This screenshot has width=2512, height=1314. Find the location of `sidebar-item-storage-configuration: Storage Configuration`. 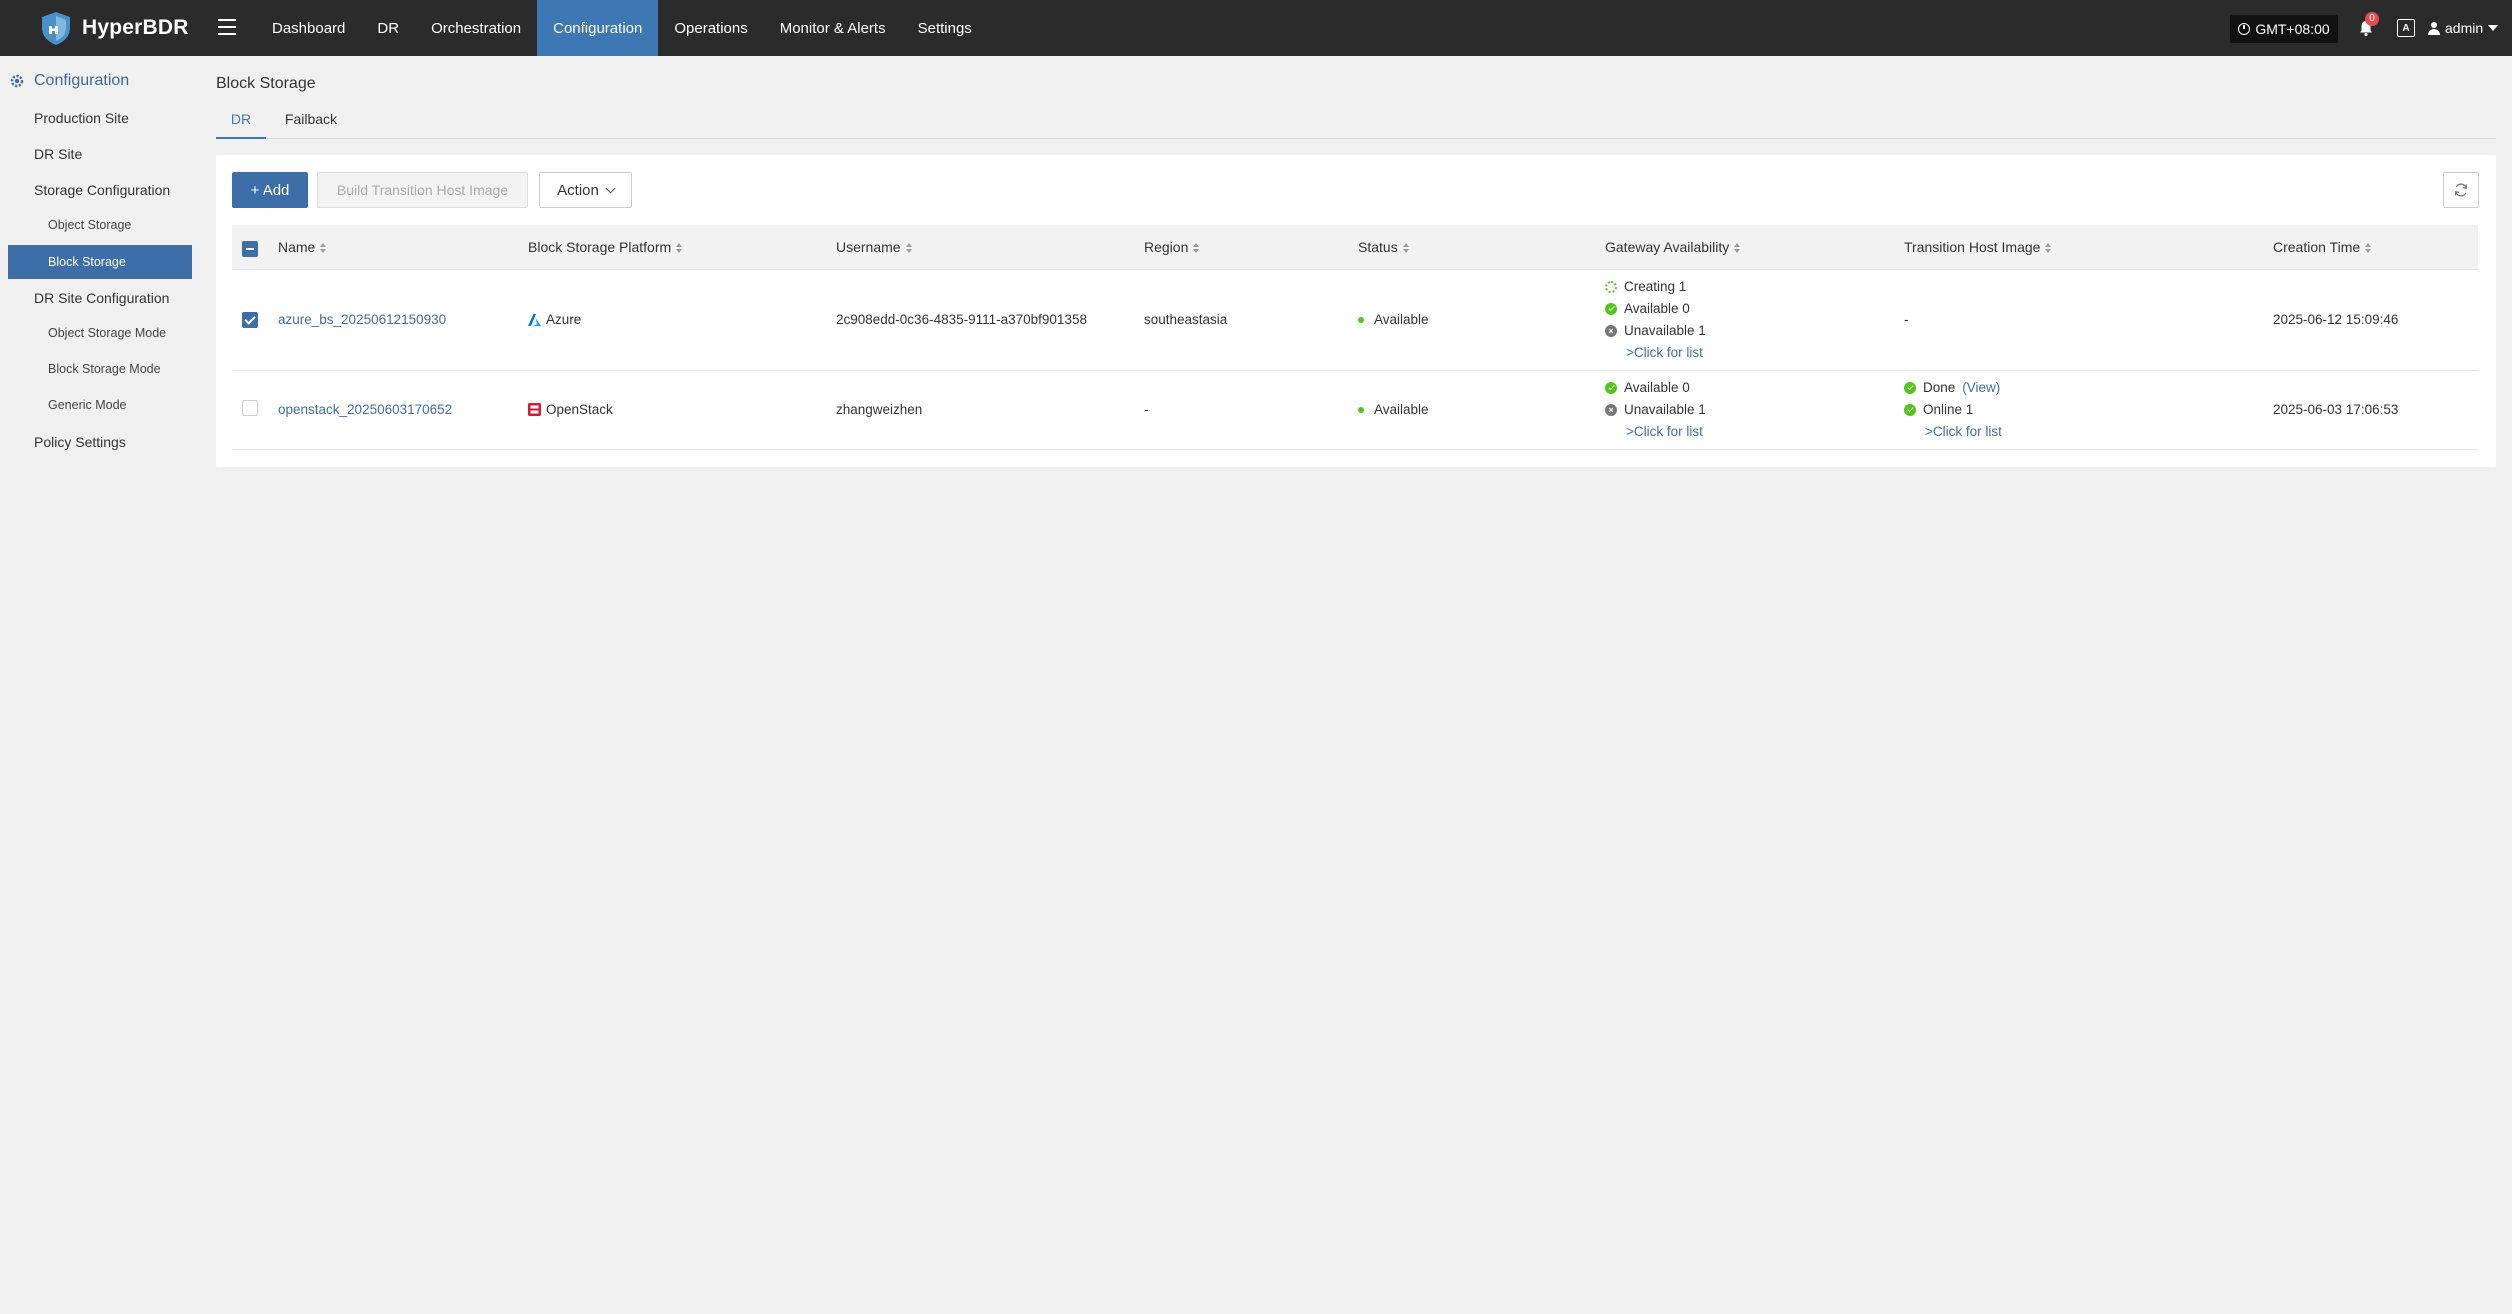

sidebar-item-storage-configuration: Storage Configuration is located at coordinates (102, 190).